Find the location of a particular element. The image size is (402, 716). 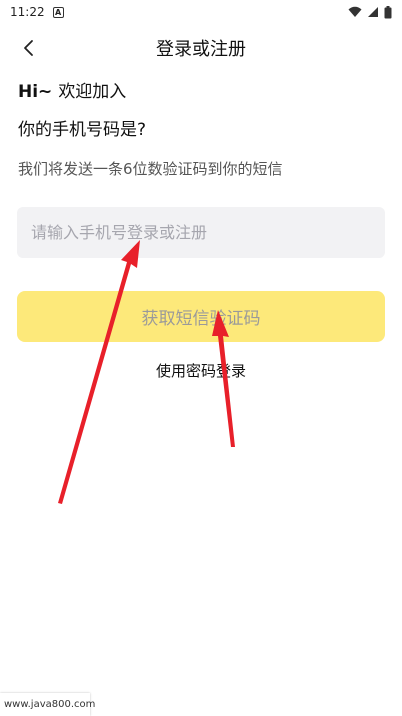

battery-icon is located at coordinates (388, 11).